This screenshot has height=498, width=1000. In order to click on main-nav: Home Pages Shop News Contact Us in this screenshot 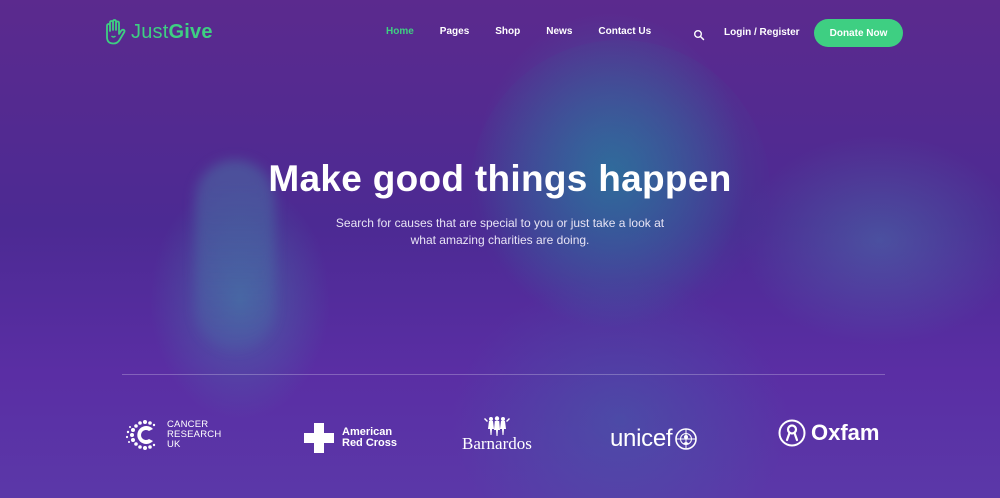, I will do `click(531, 31)`.